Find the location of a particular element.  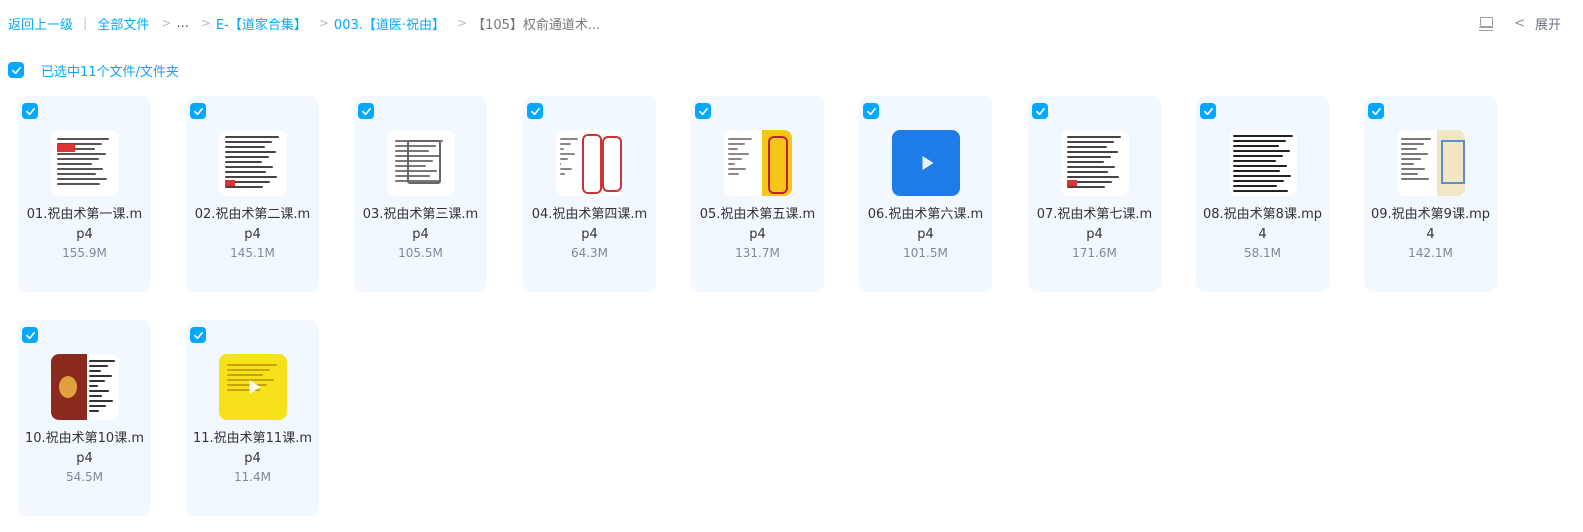

selection-count-label: 已选中11个文件/文件夹 is located at coordinates (110, 72).